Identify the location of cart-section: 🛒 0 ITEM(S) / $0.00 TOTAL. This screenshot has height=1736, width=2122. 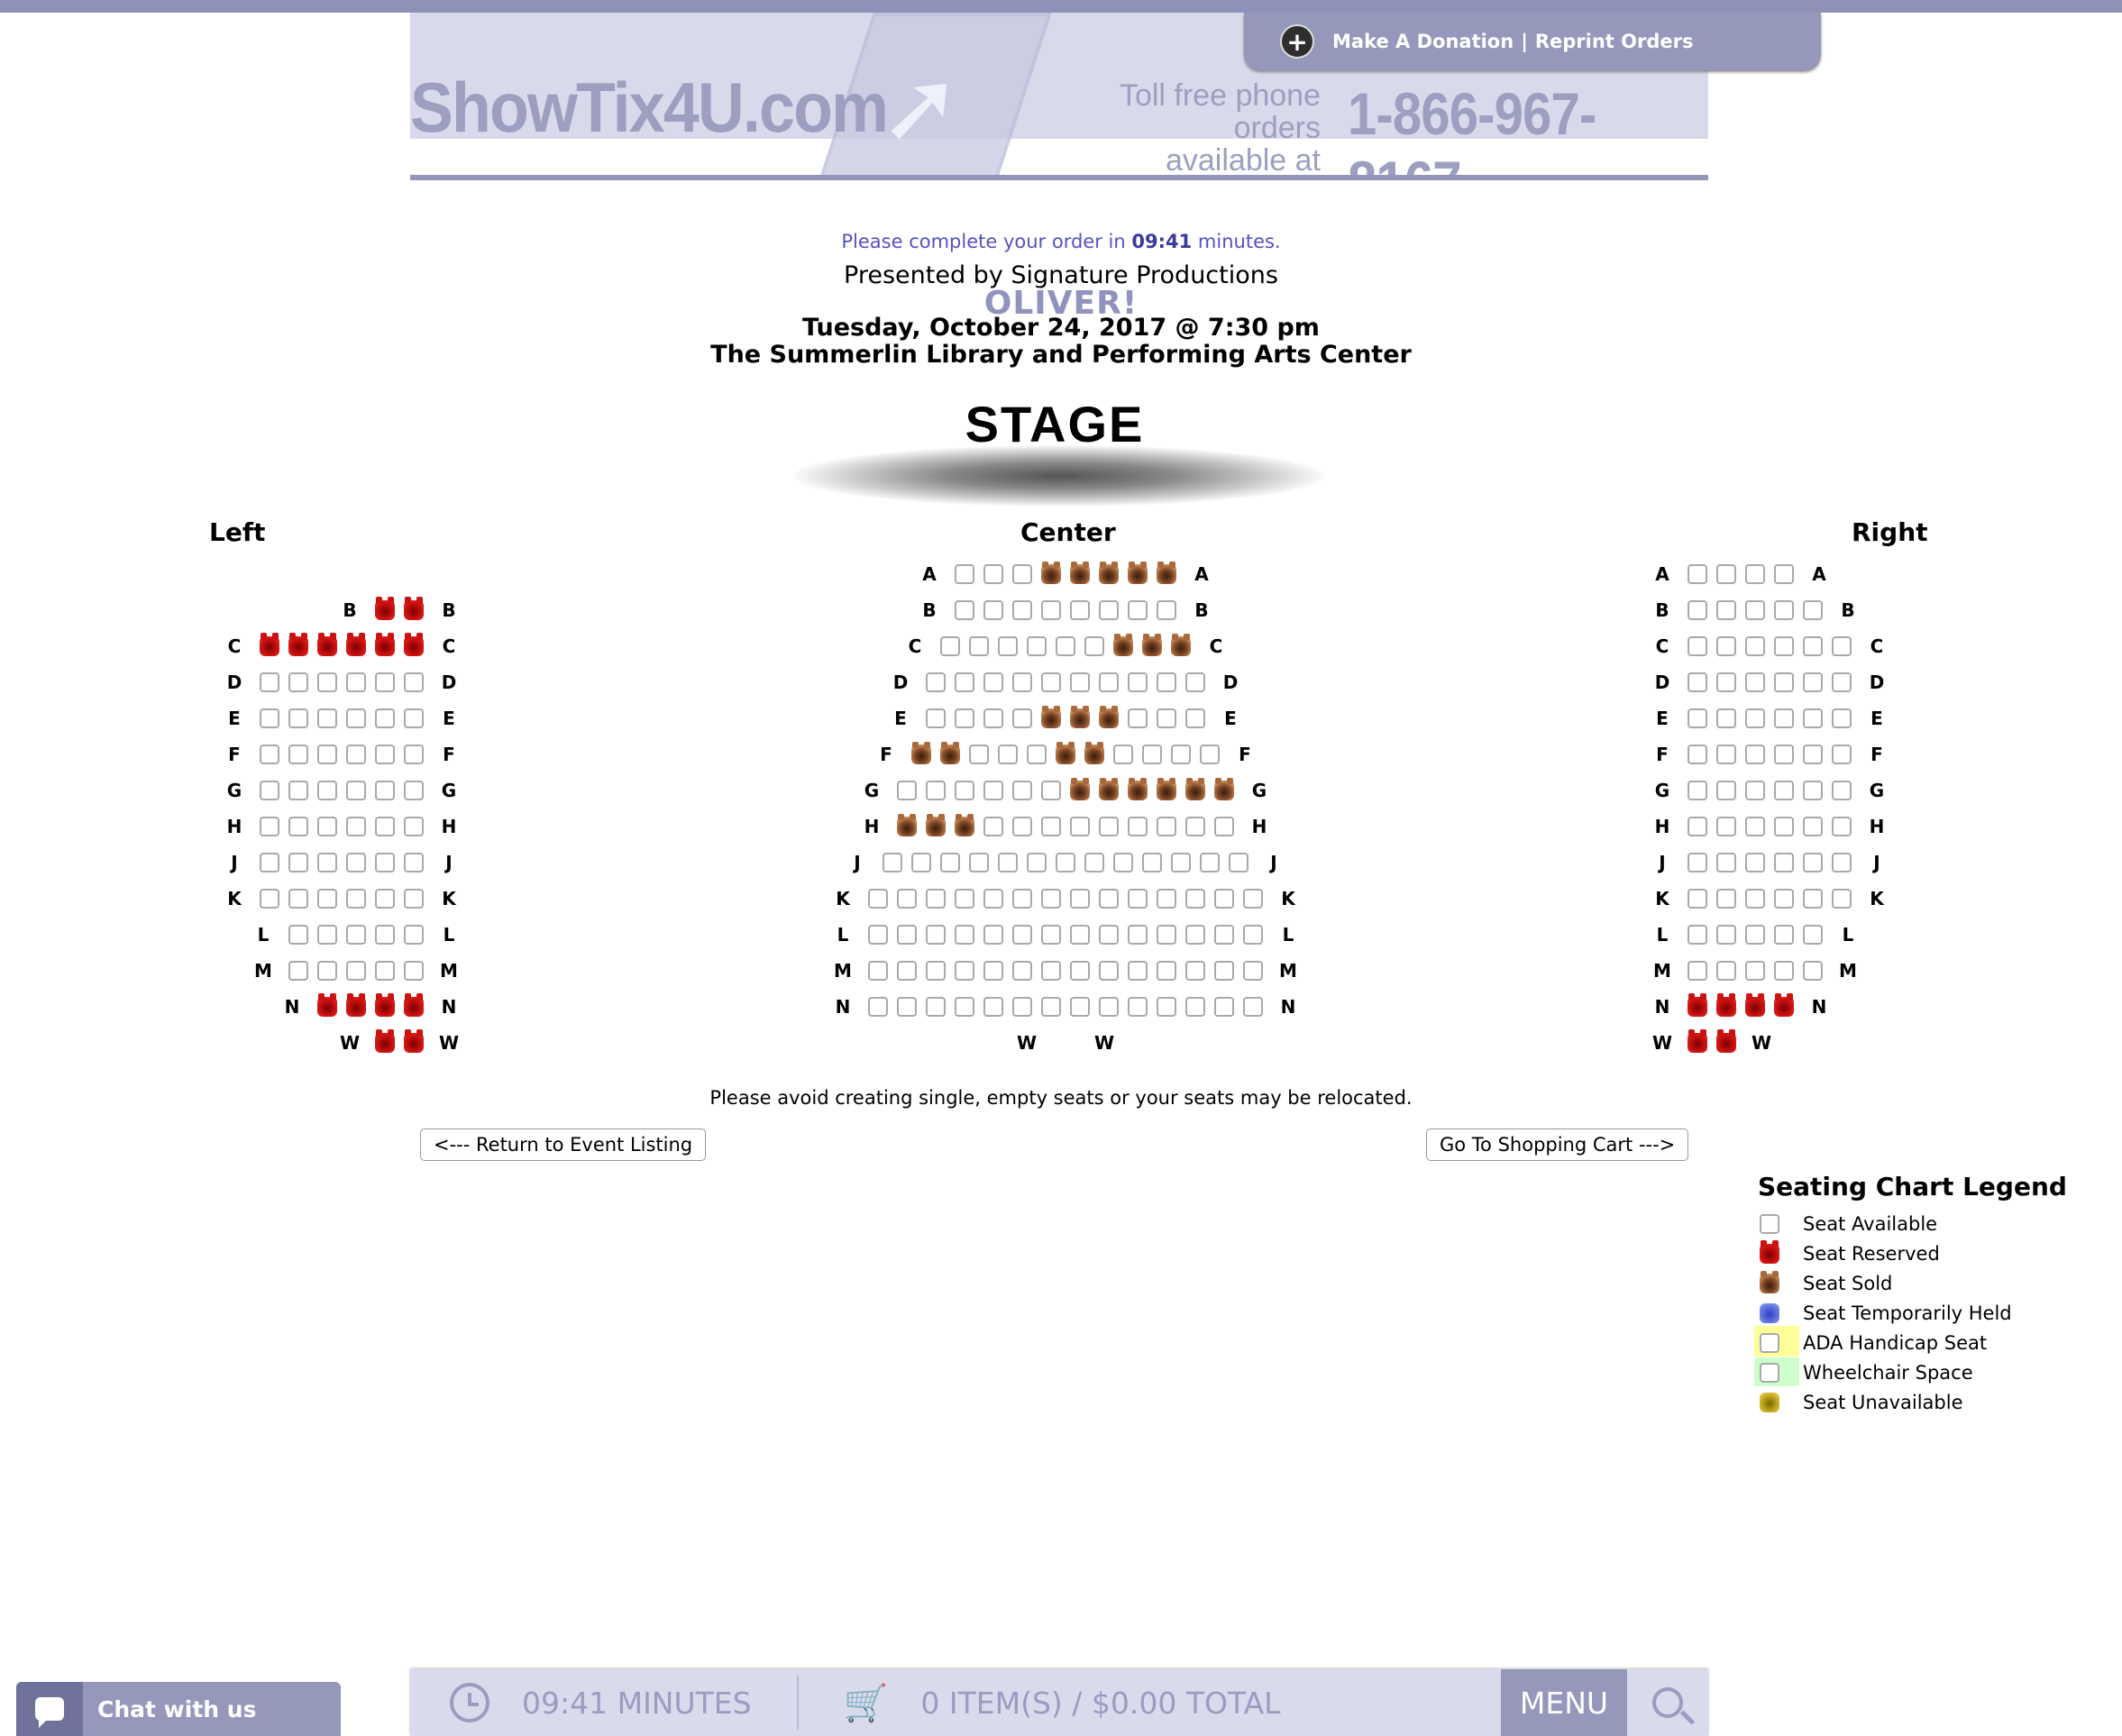
(1062, 1702).